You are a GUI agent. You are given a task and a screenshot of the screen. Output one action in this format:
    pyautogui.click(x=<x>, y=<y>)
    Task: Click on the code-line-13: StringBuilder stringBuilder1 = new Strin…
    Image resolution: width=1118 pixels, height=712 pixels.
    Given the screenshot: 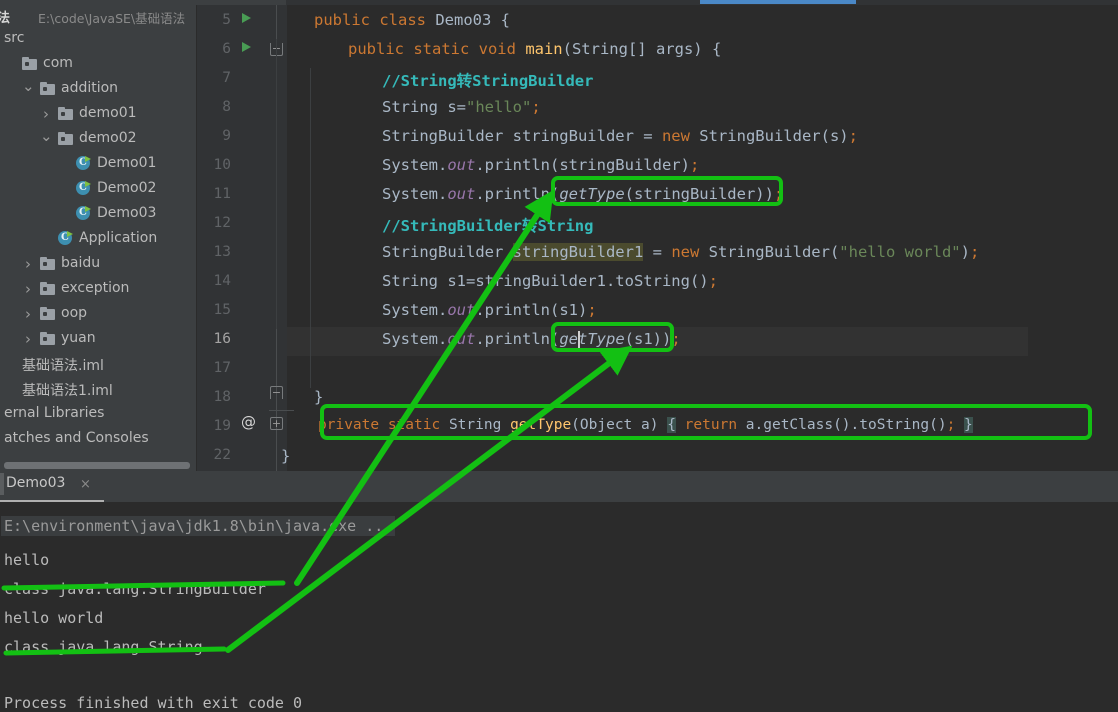 What is the action you would take?
    pyautogui.click(x=681, y=252)
    